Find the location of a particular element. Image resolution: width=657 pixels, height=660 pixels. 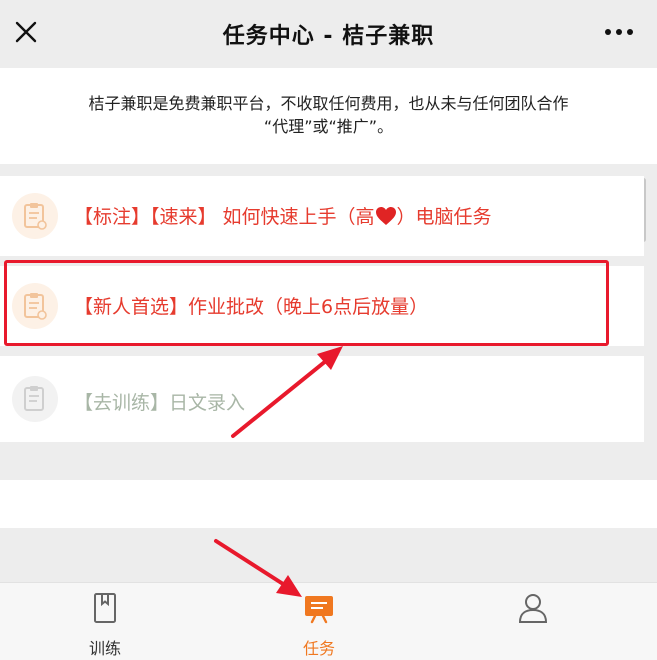

page-title: 任务中心 - 桔子兼职 is located at coordinates (328, 36).